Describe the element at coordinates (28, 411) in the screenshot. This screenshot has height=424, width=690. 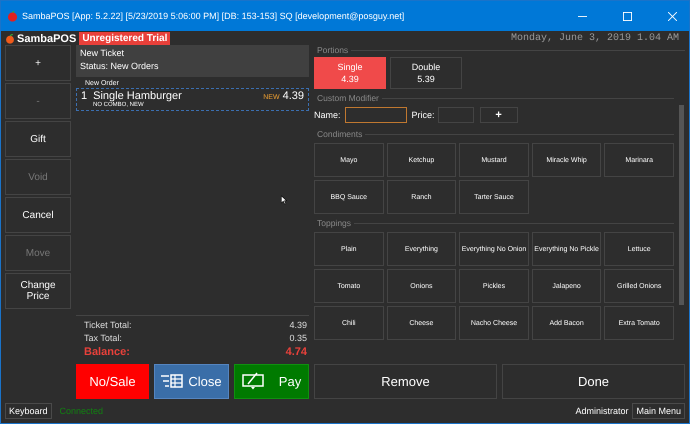
I see `keyboard-button: Keyboard` at that location.